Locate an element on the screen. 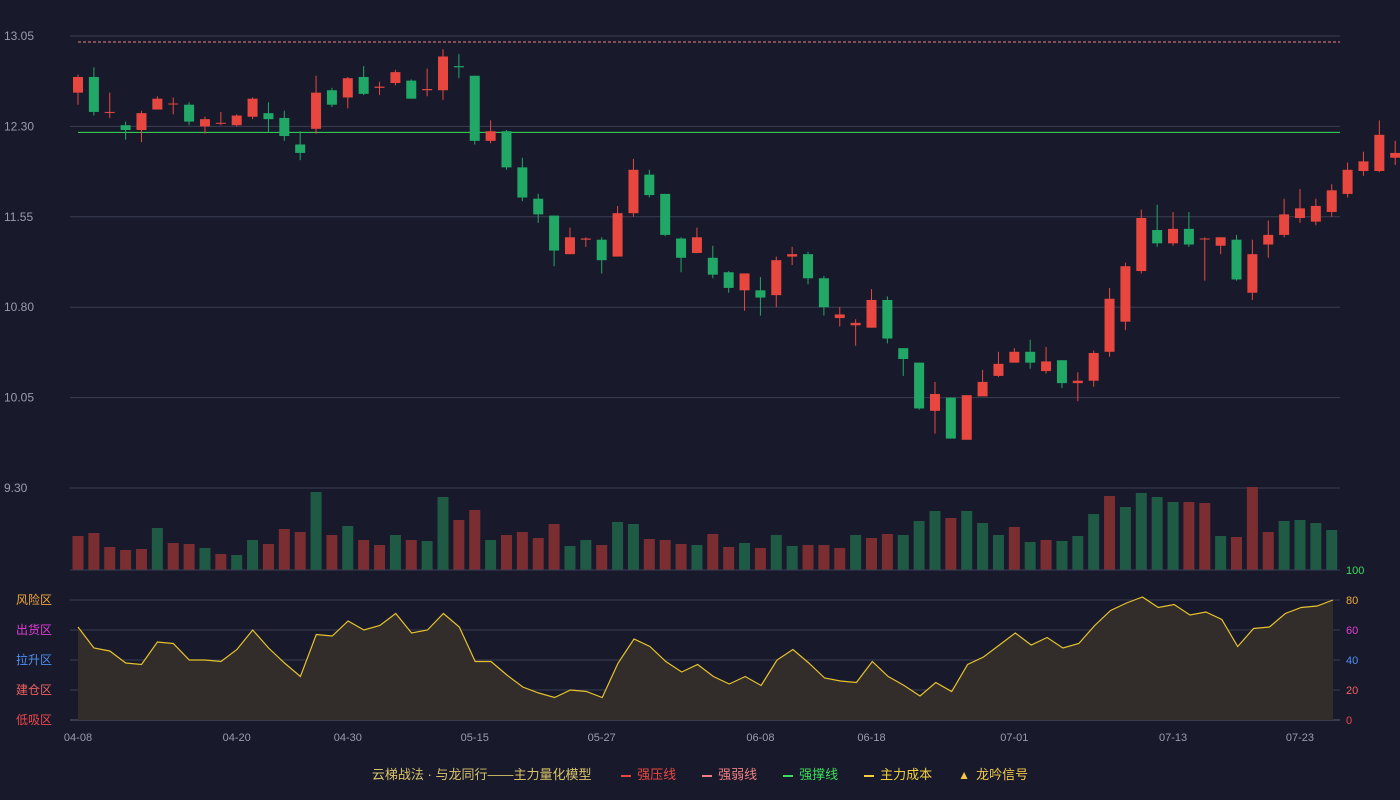  price-y-tick-label: 12.30 is located at coordinates (19, 126).